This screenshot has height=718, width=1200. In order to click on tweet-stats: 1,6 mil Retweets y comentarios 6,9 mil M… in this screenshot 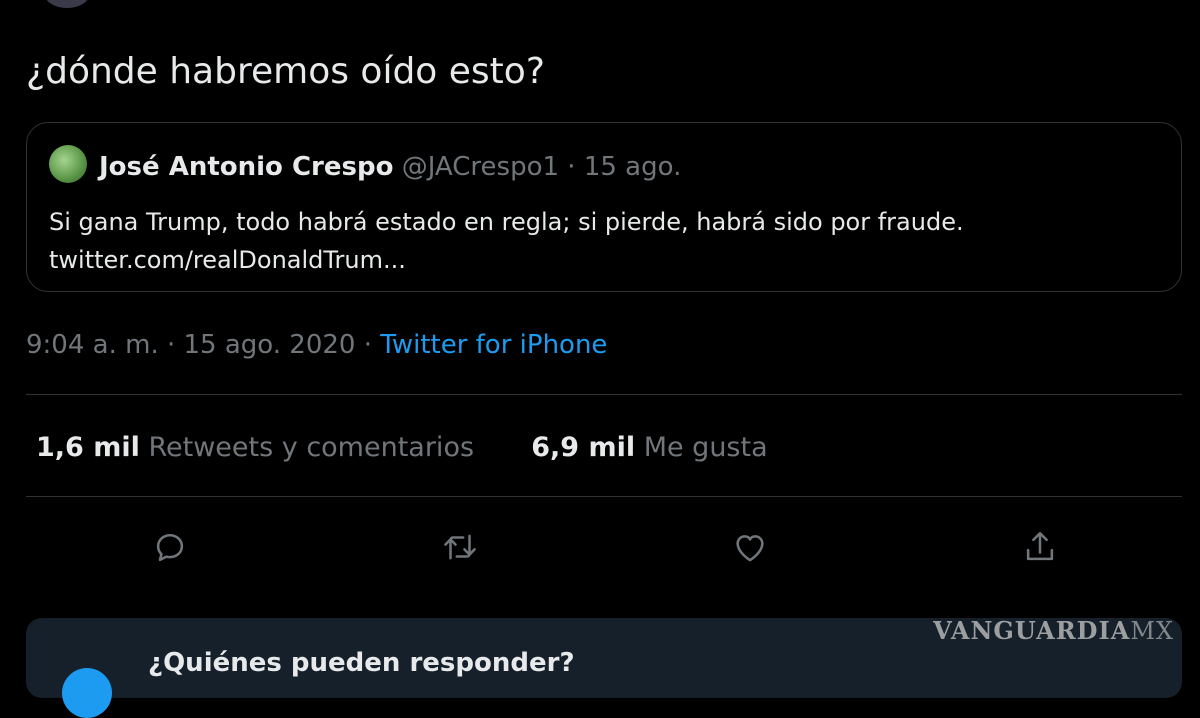, I will do `click(402, 448)`.